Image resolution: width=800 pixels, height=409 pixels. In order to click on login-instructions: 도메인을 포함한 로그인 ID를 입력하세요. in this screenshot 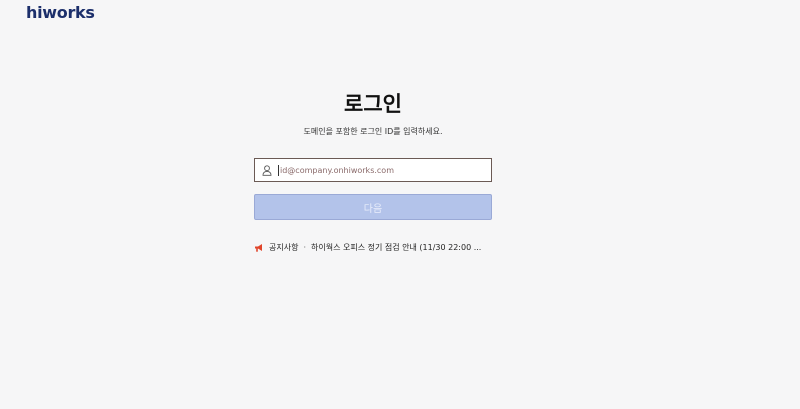, I will do `click(373, 131)`.